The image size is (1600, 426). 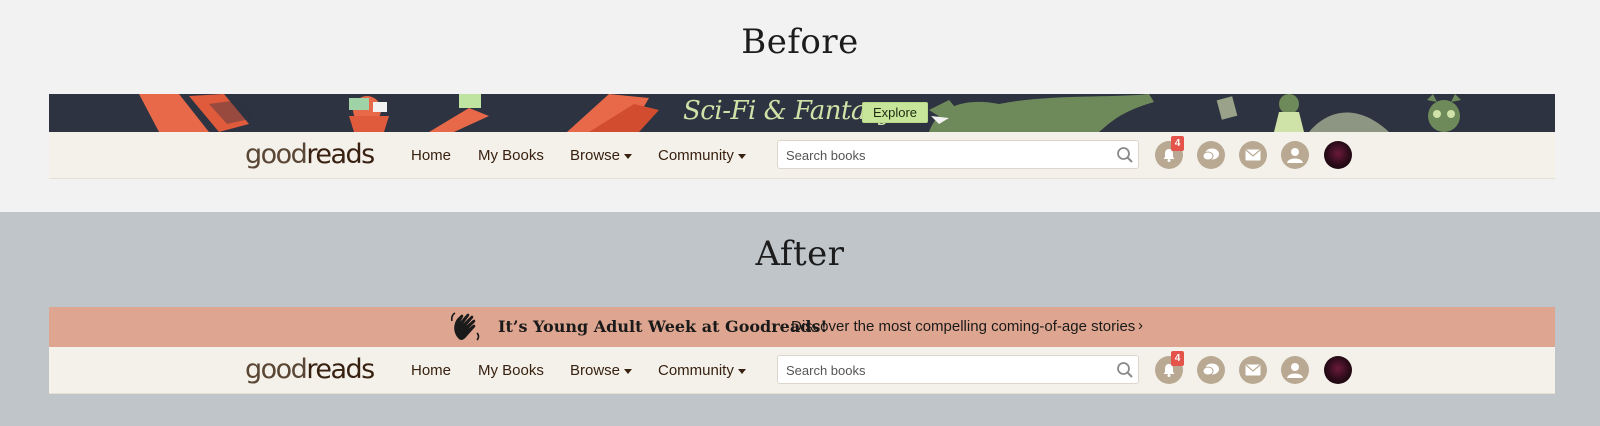 I want to click on after-title: After, so click(x=800, y=254).